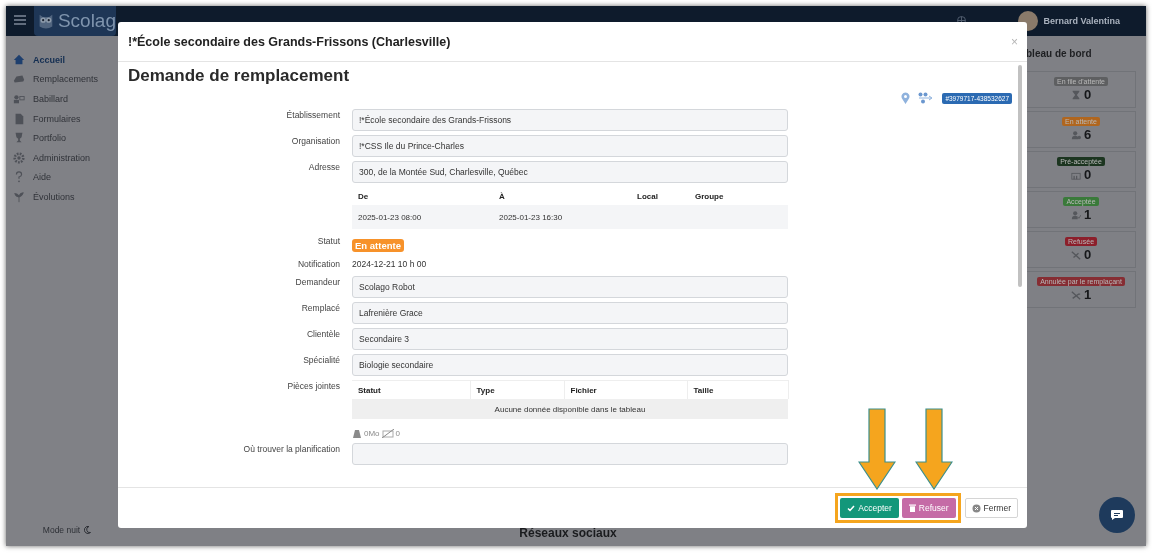 The height and width of the screenshot is (556, 1152). Describe the element at coordinates (19, 59) in the screenshot. I see `house-icon` at that location.